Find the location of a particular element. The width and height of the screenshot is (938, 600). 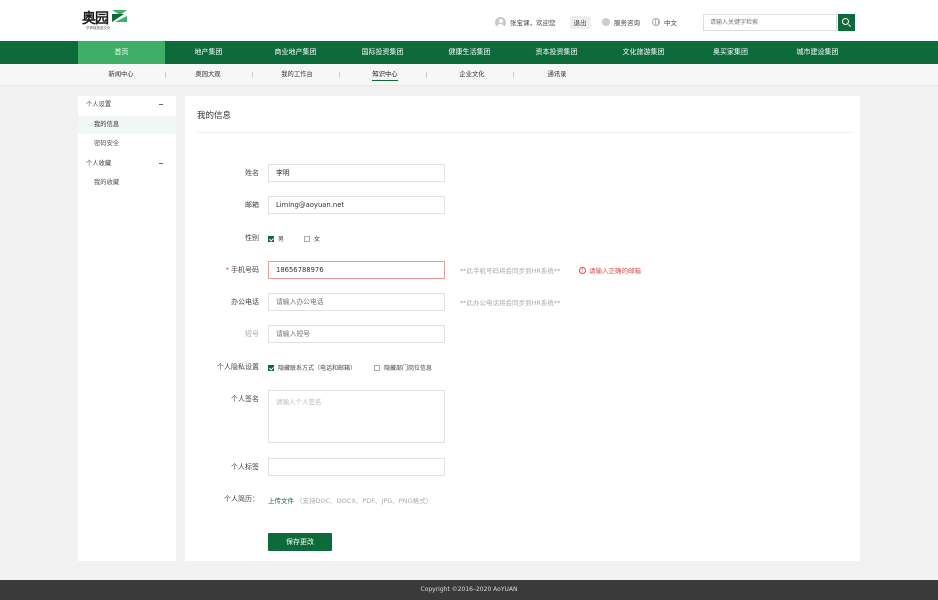

privacy-label: 个人隐私设置 is located at coordinates (238, 367).